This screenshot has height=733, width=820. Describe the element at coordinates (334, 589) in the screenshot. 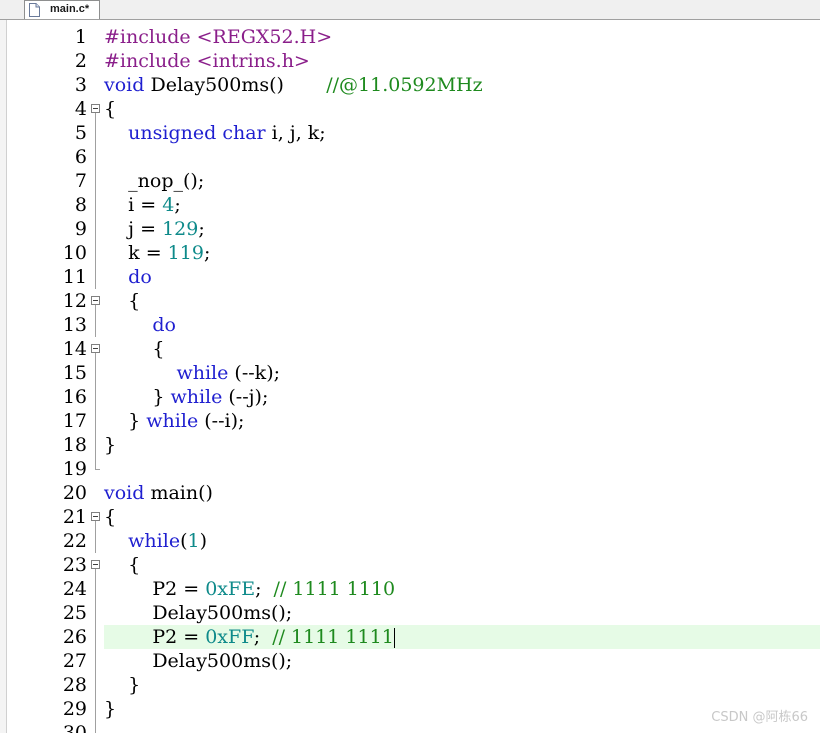

I see `code-token: // 1111 1110` at that location.